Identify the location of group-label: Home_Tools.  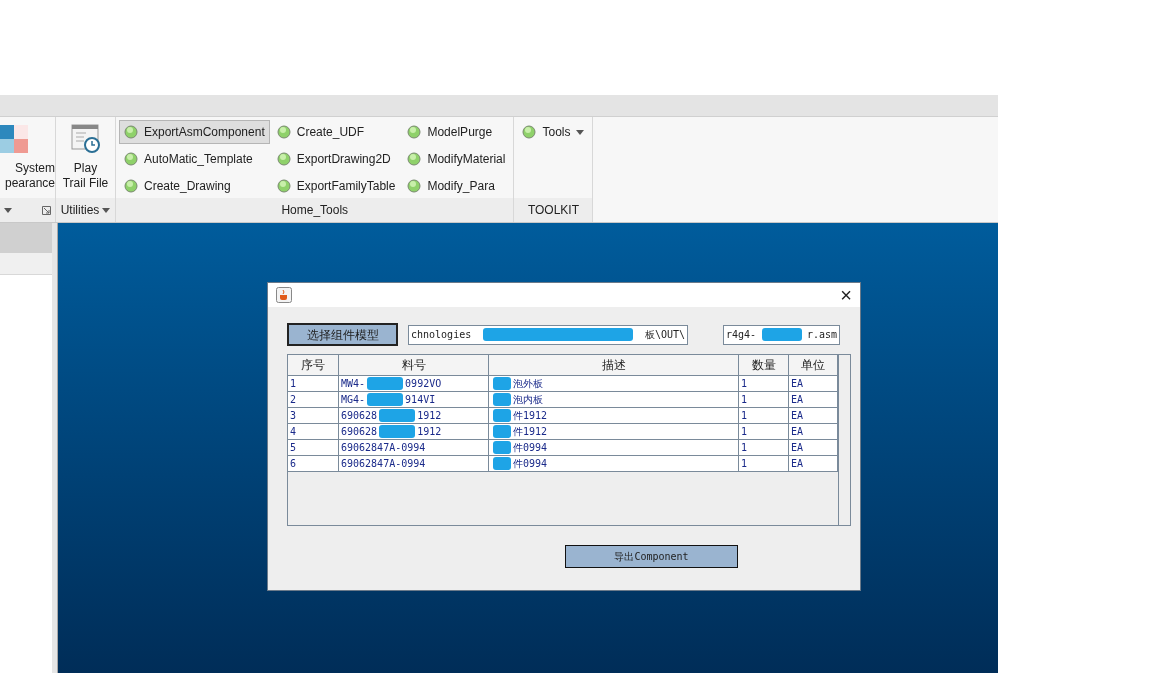
(315, 211).